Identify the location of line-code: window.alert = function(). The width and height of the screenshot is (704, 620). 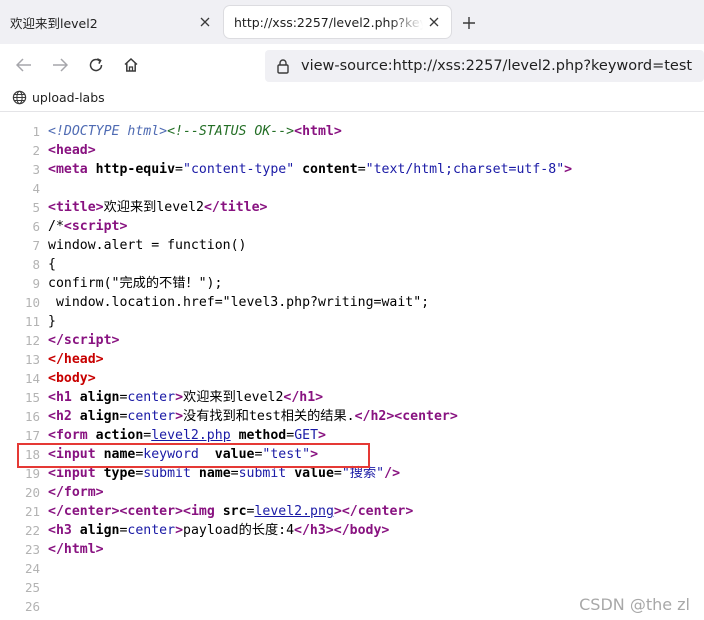
(147, 245).